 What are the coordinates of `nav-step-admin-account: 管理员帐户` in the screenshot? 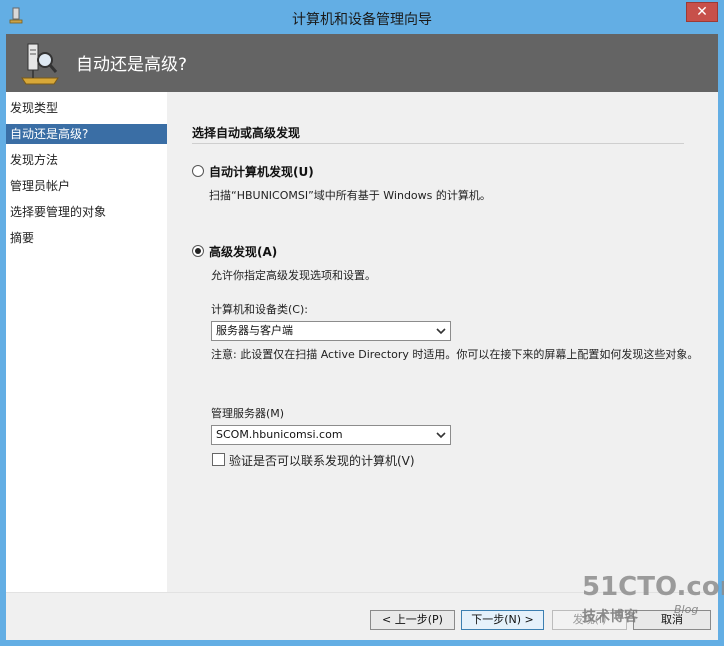 It's located at (86, 186).